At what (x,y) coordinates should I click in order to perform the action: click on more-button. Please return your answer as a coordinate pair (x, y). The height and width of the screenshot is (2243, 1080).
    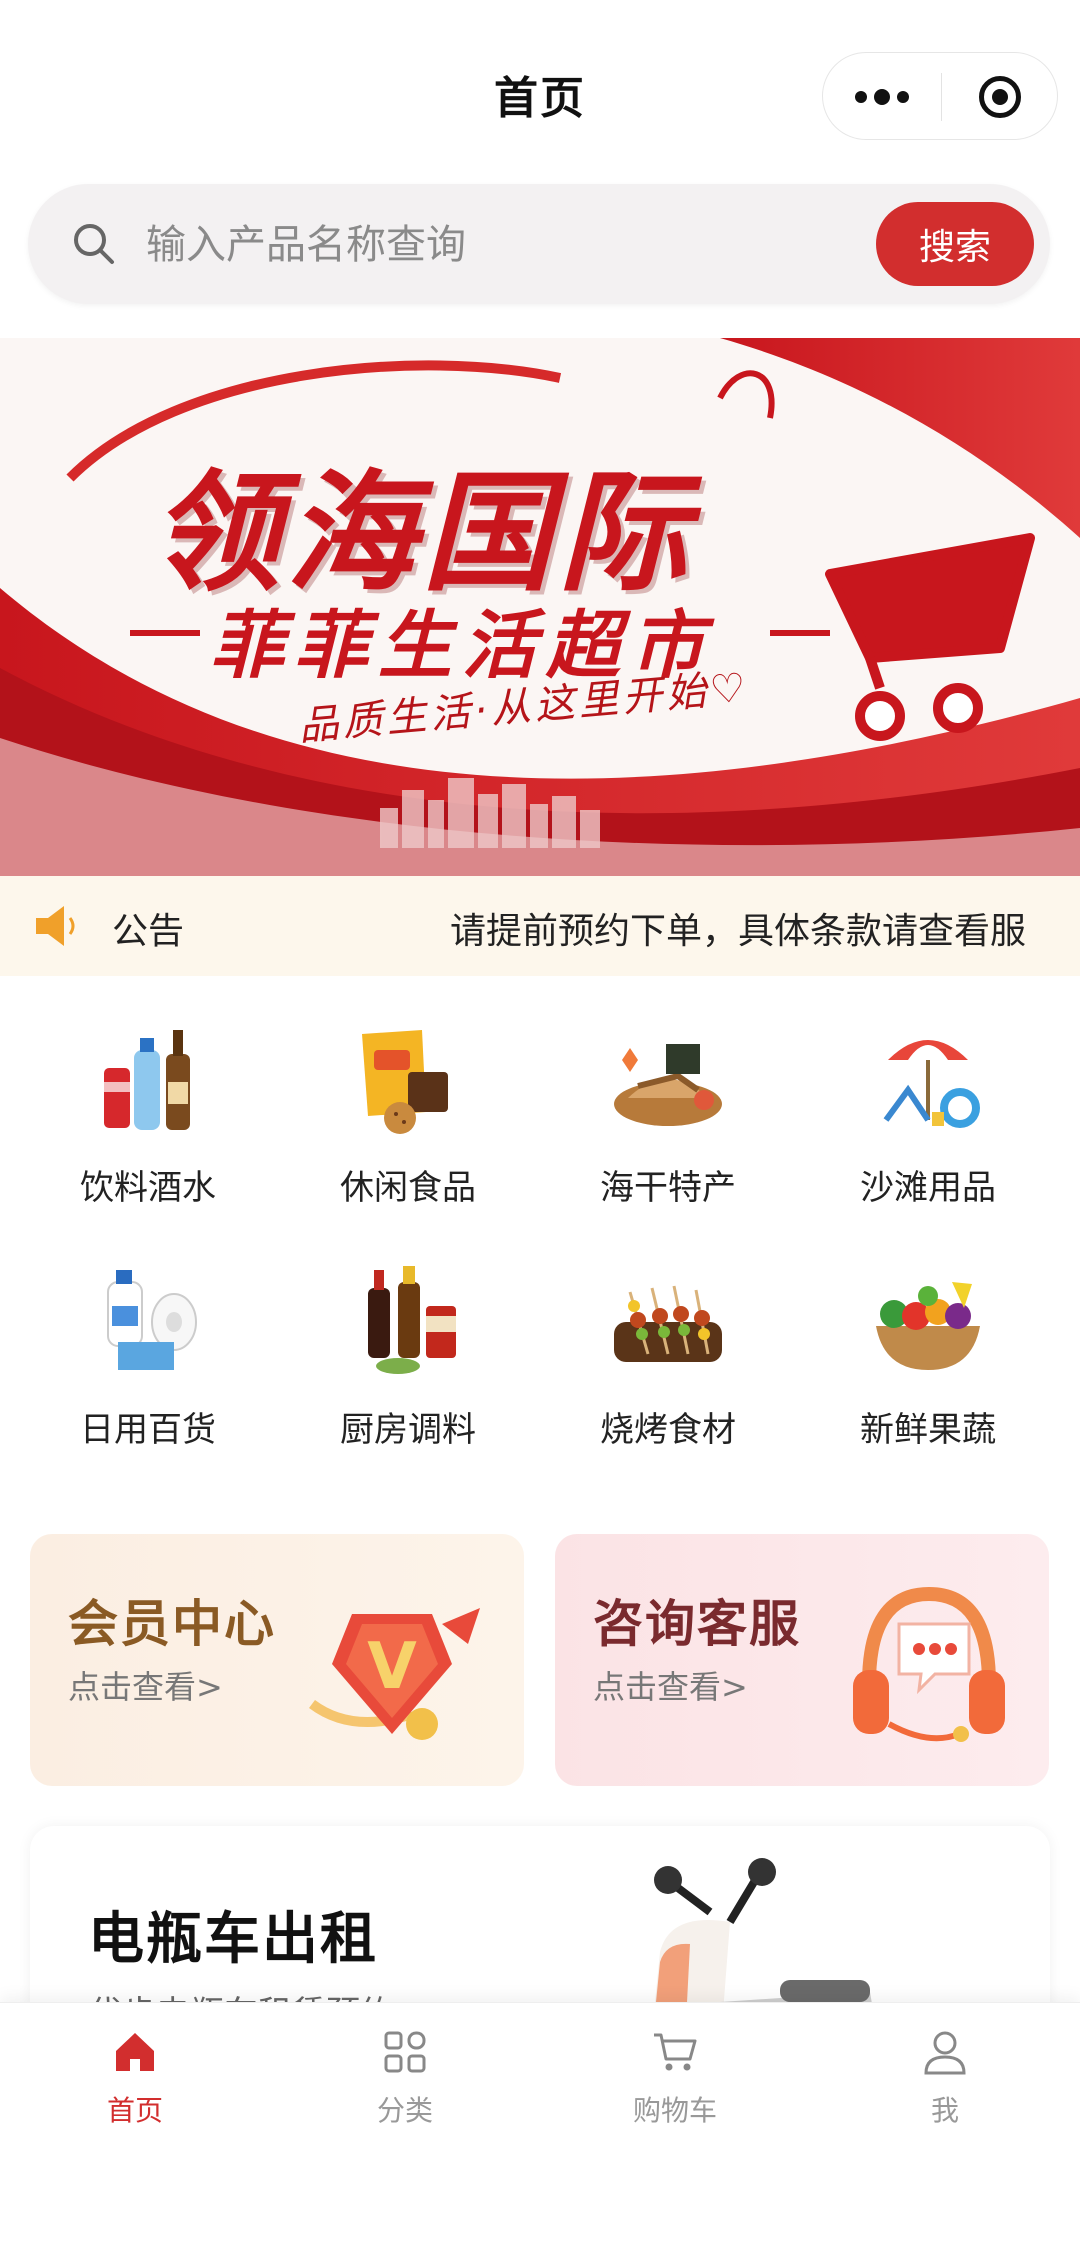
    Looking at the image, I should click on (882, 97).